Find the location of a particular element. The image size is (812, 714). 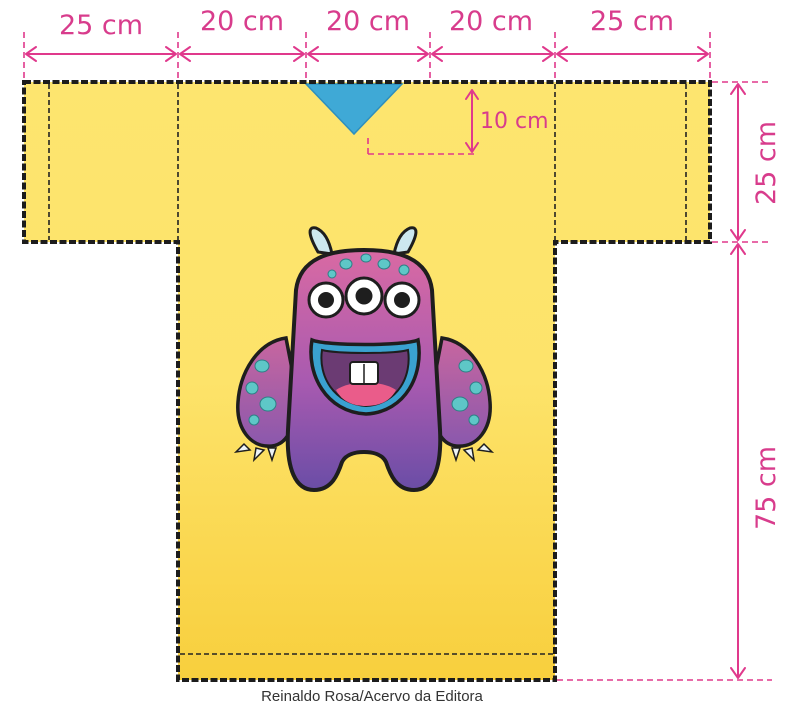

top-dimensions: 25 cm 20 cm 20 cm 20 cm 25 cm is located at coordinates (367, 44).